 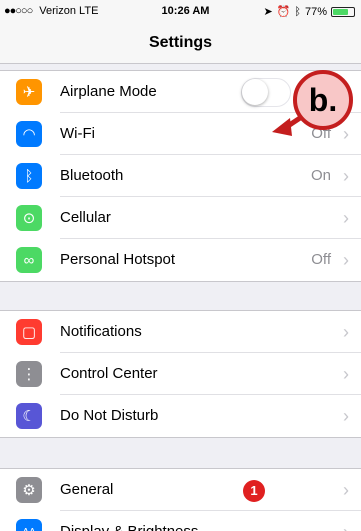 What do you see at coordinates (315, 11) in the screenshot?
I see `battery-percent: 77%` at bounding box center [315, 11].